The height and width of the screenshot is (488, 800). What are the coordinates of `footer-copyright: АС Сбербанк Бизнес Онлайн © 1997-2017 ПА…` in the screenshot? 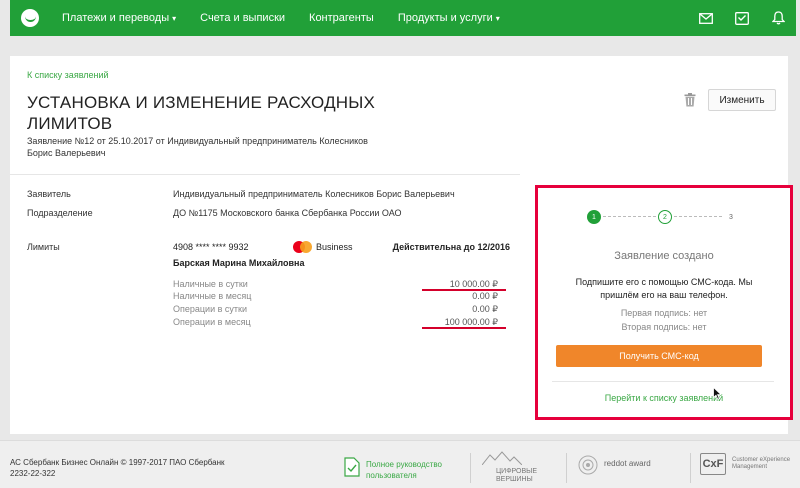 It's located at (130, 468).